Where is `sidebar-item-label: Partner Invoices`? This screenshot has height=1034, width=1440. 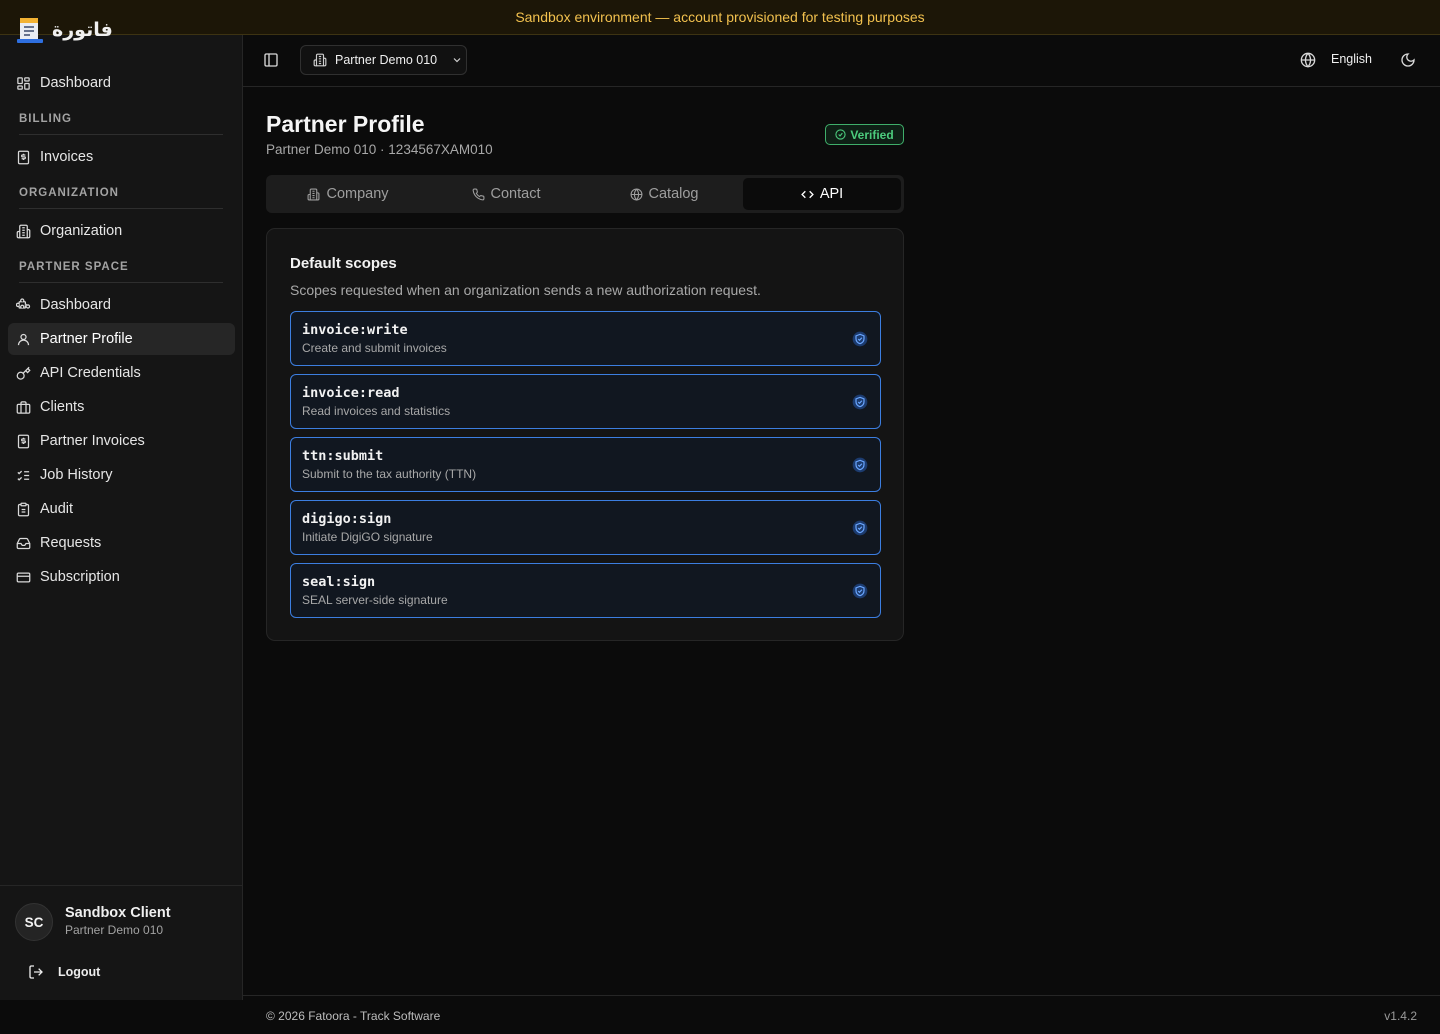 sidebar-item-label: Partner Invoices is located at coordinates (92, 441).